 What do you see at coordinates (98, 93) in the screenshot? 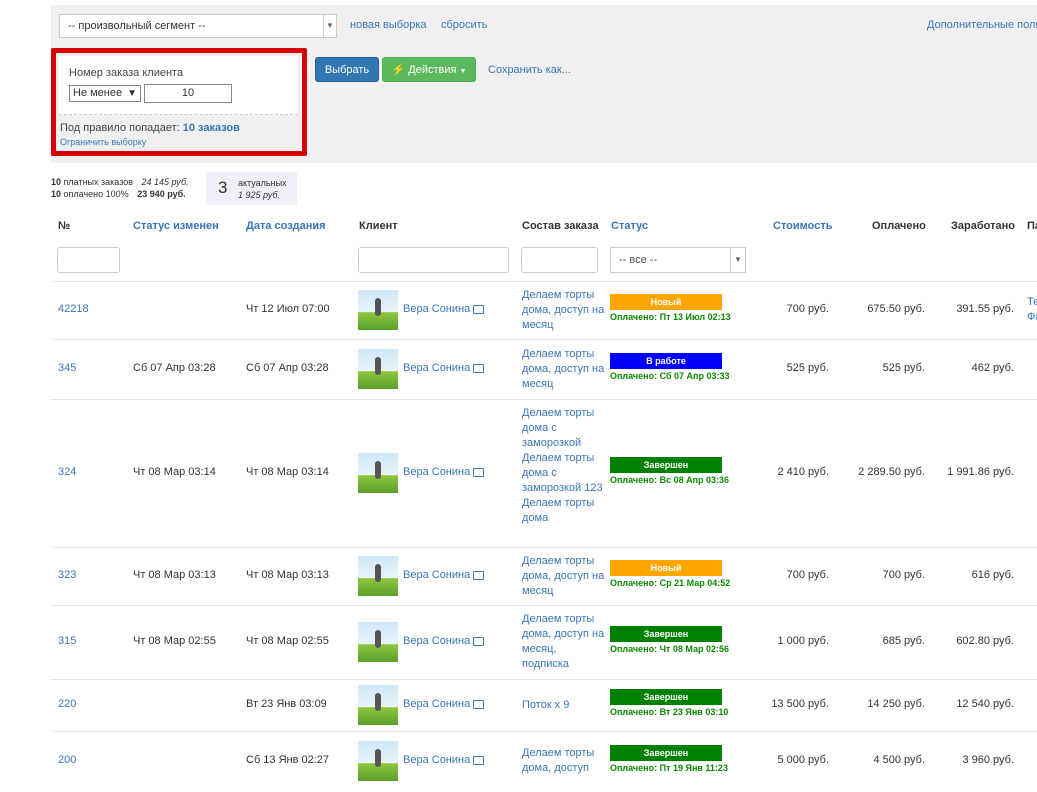
I see `filter-operator-value: Не менее` at bounding box center [98, 93].